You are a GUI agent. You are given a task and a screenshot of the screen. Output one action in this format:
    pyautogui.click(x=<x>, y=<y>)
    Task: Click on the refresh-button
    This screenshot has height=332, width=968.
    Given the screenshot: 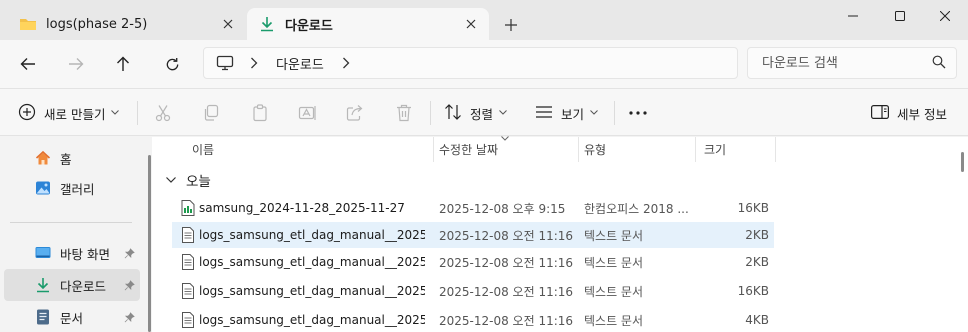 What is the action you would take?
    pyautogui.click(x=172, y=64)
    